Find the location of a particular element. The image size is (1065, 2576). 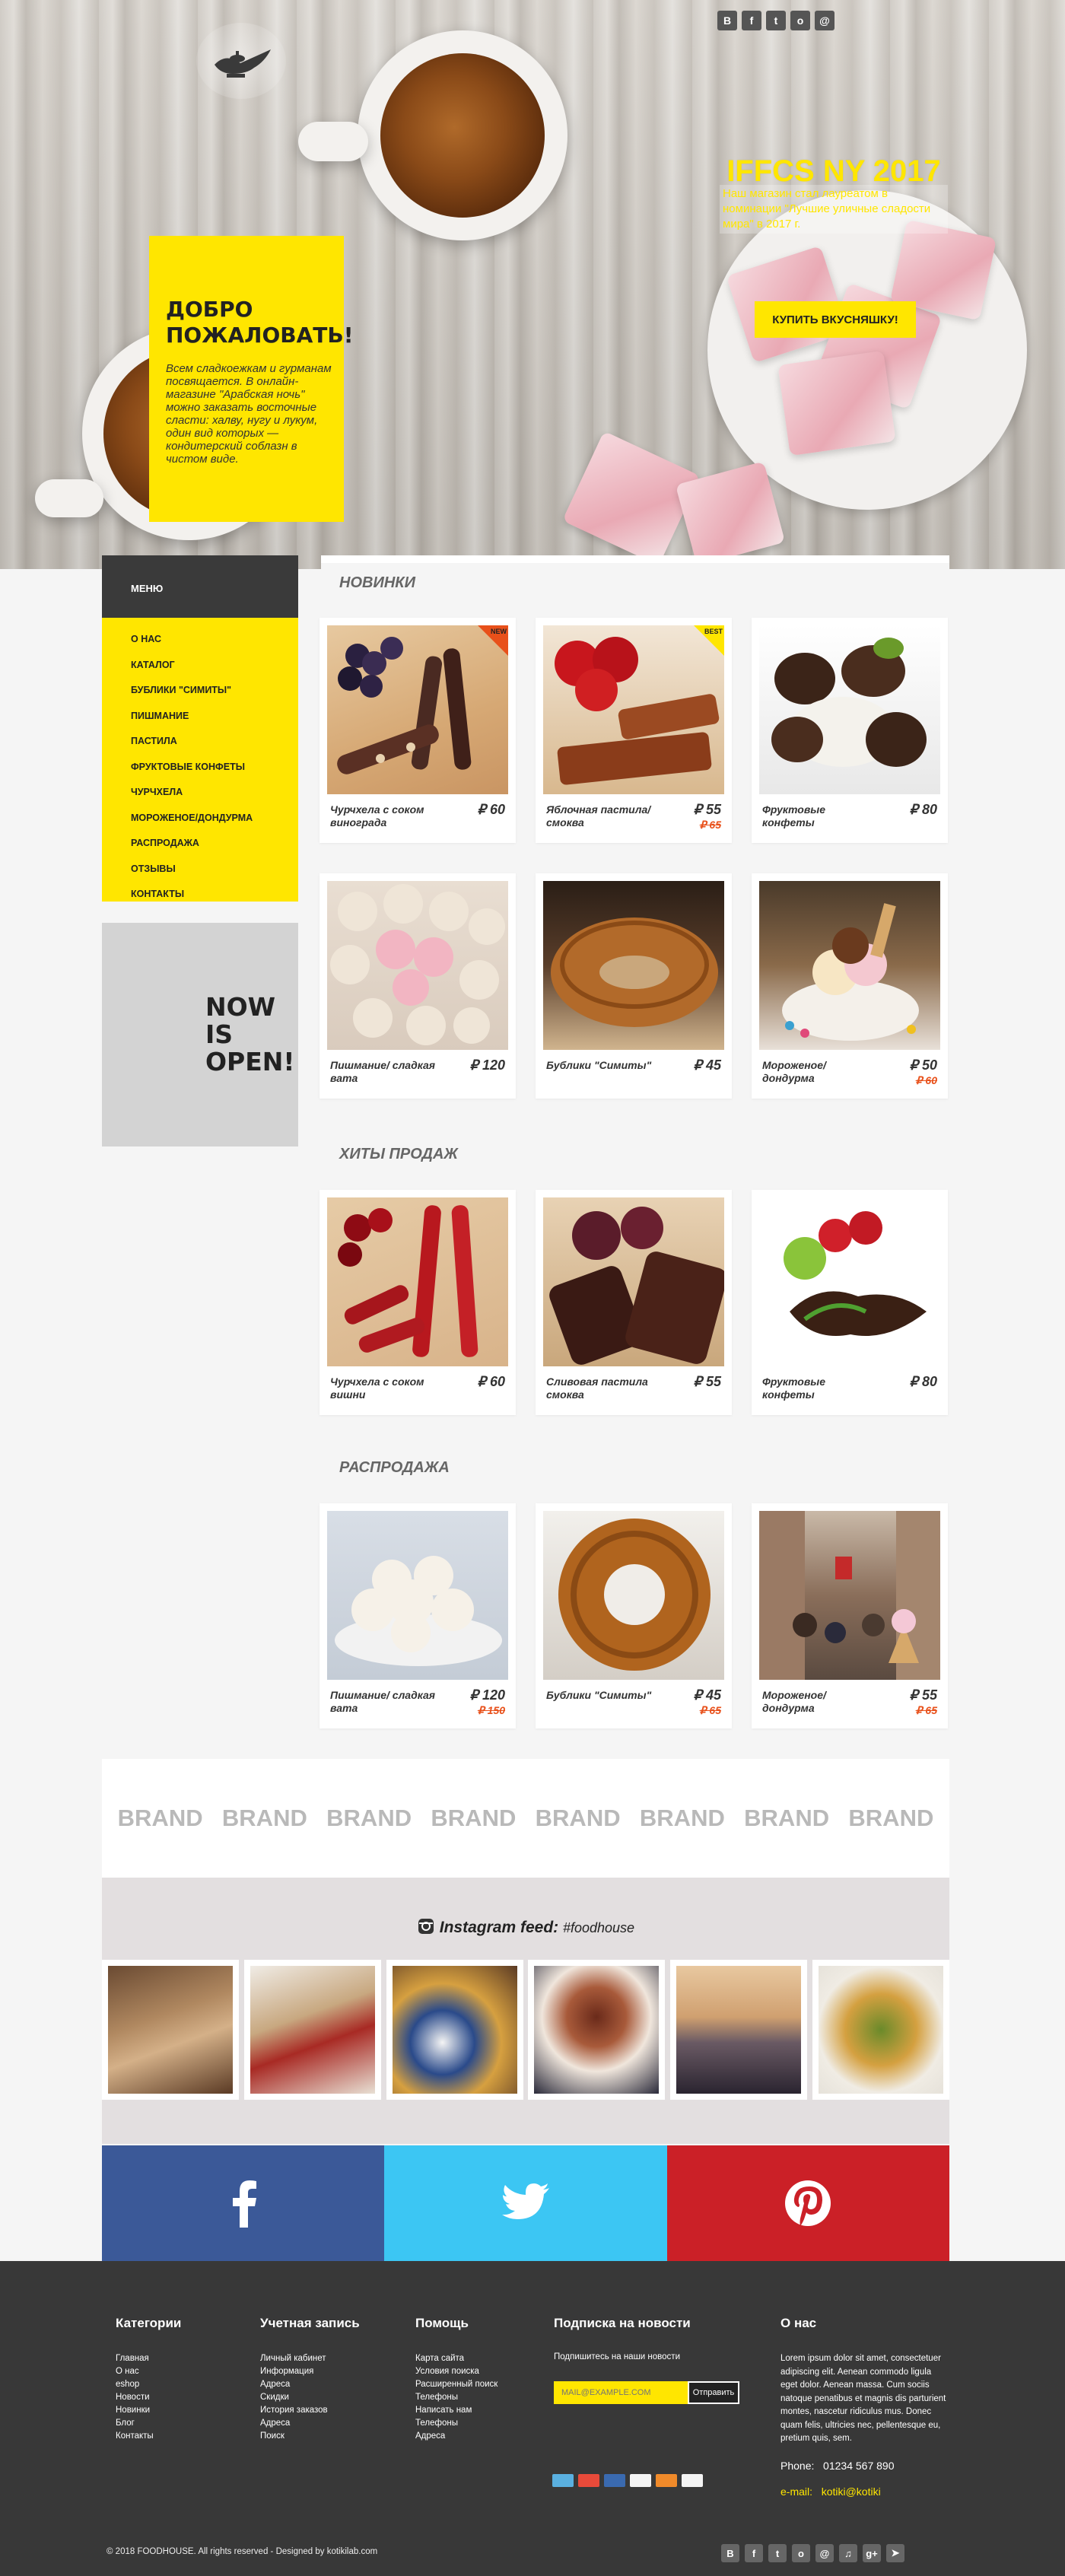

menu-item-pastila: ПАСТИЛА is located at coordinates (200, 742).